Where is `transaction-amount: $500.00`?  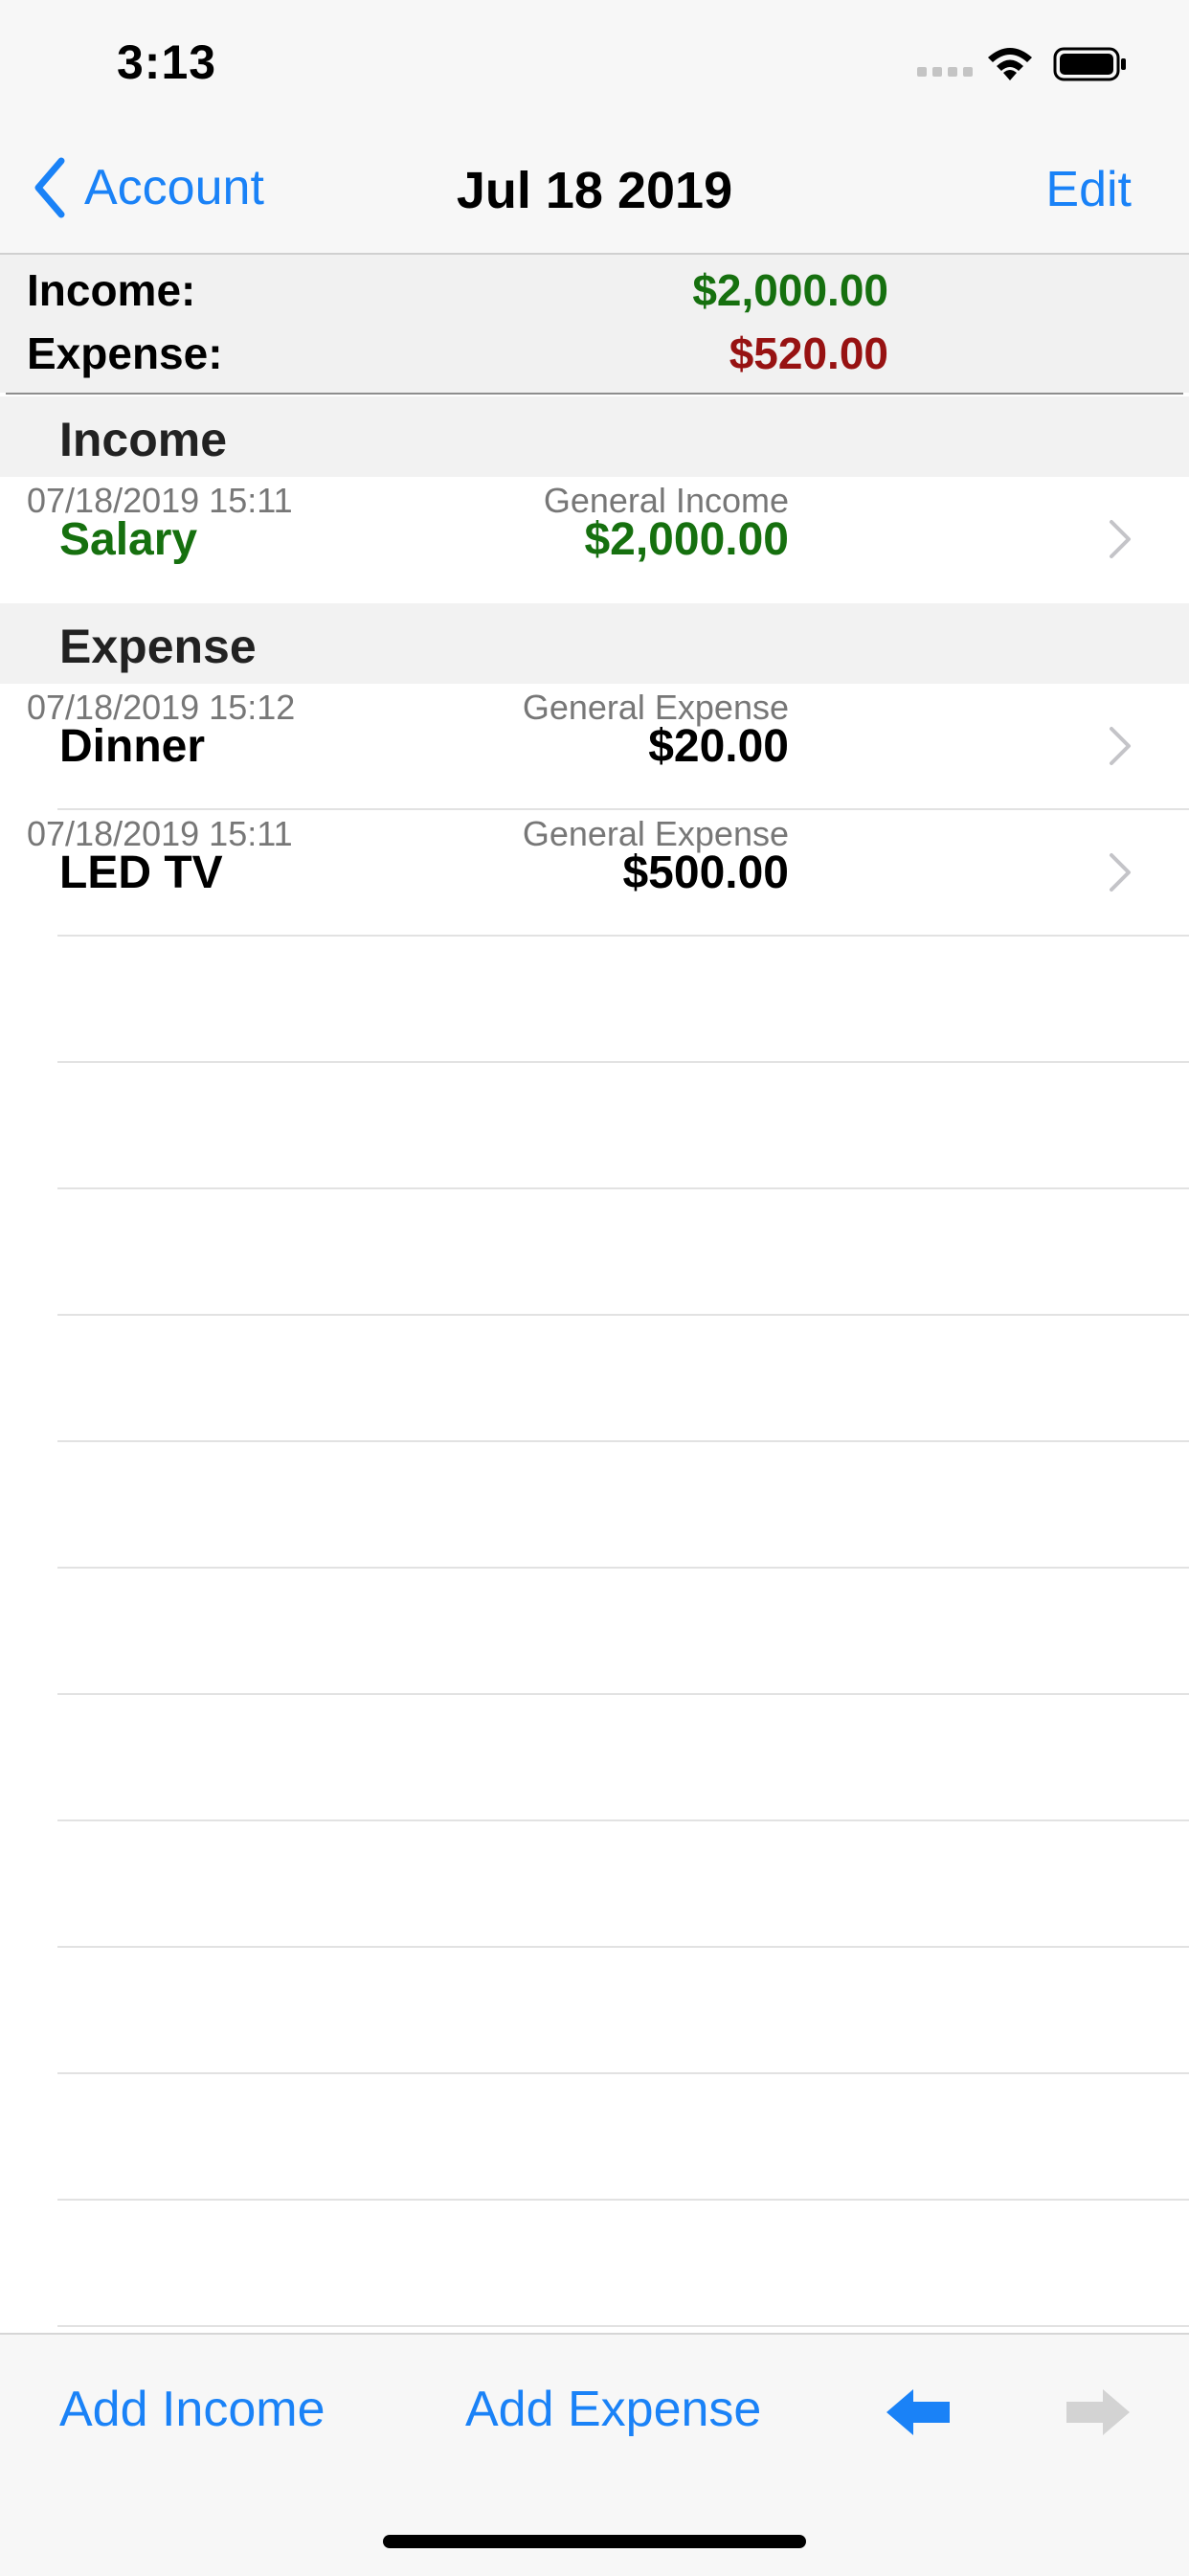 transaction-amount: $500.00 is located at coordinates (705, 872).